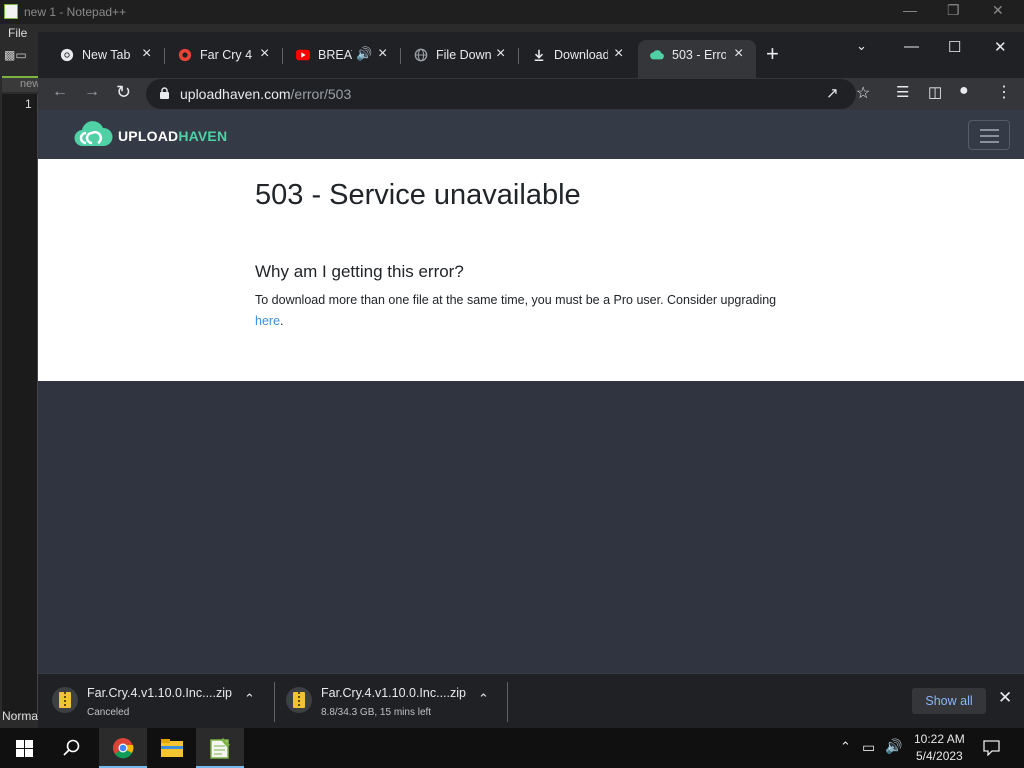 The image size is (1024, 768). I want to click on profile-icon: ●, so click(964, 91).